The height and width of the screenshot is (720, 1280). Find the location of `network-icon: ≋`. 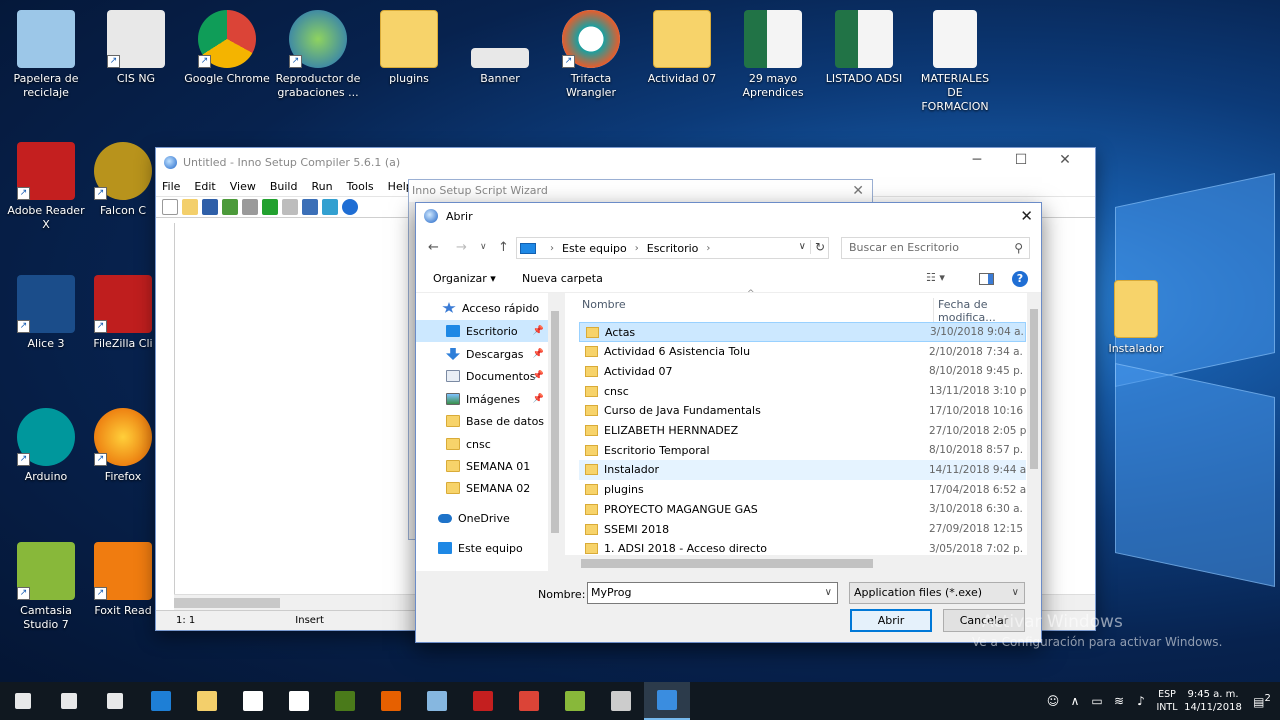

network-icon: ≋ is located at coordinates (1119, 701).